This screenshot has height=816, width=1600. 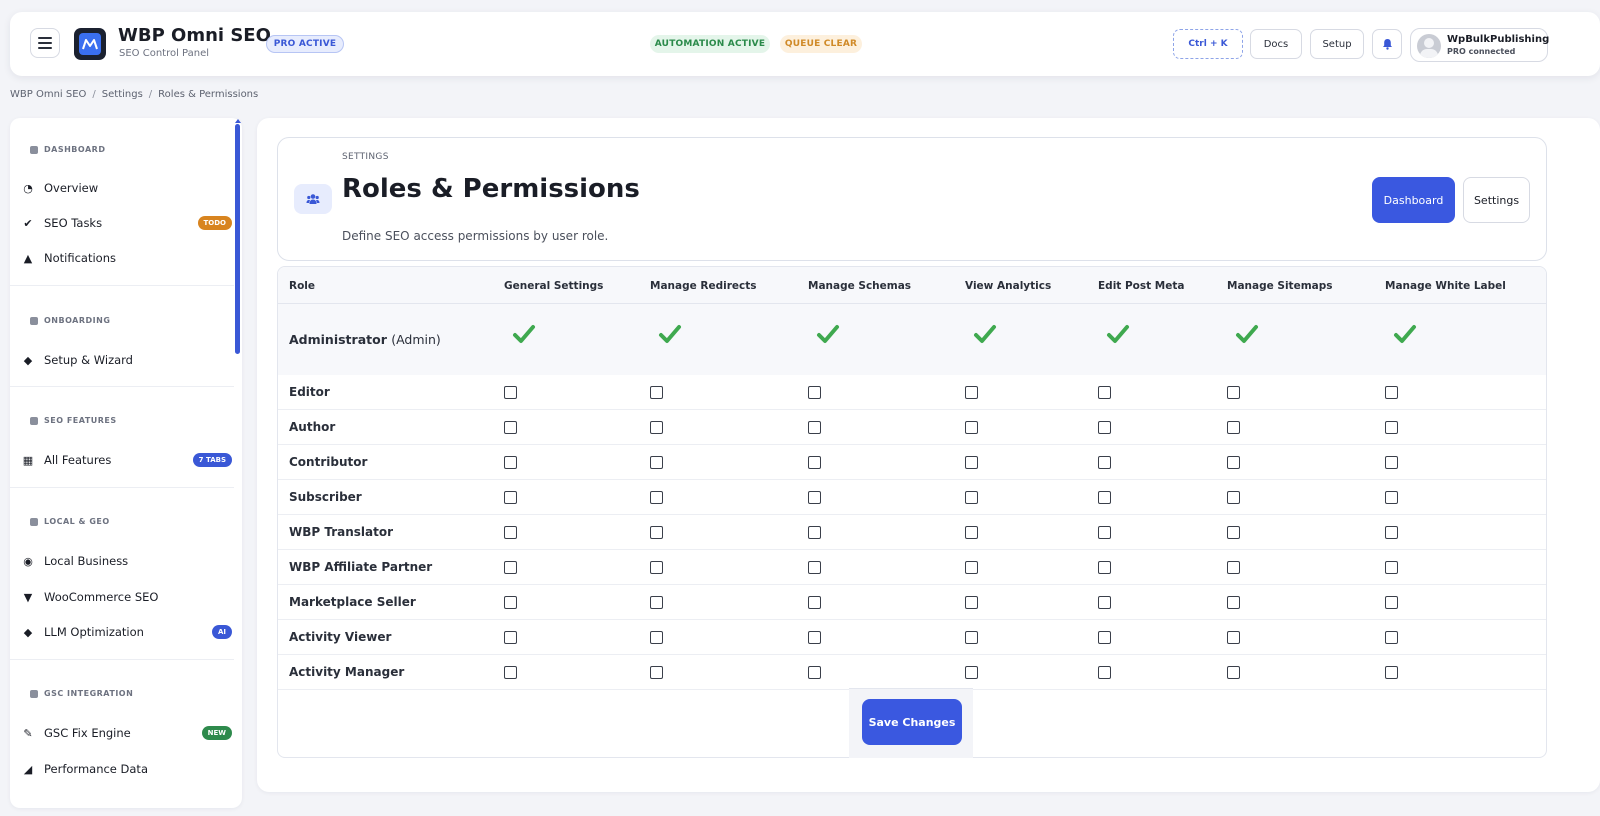 I want to click on setup-button: Setup, so click(x=1337, y=44).